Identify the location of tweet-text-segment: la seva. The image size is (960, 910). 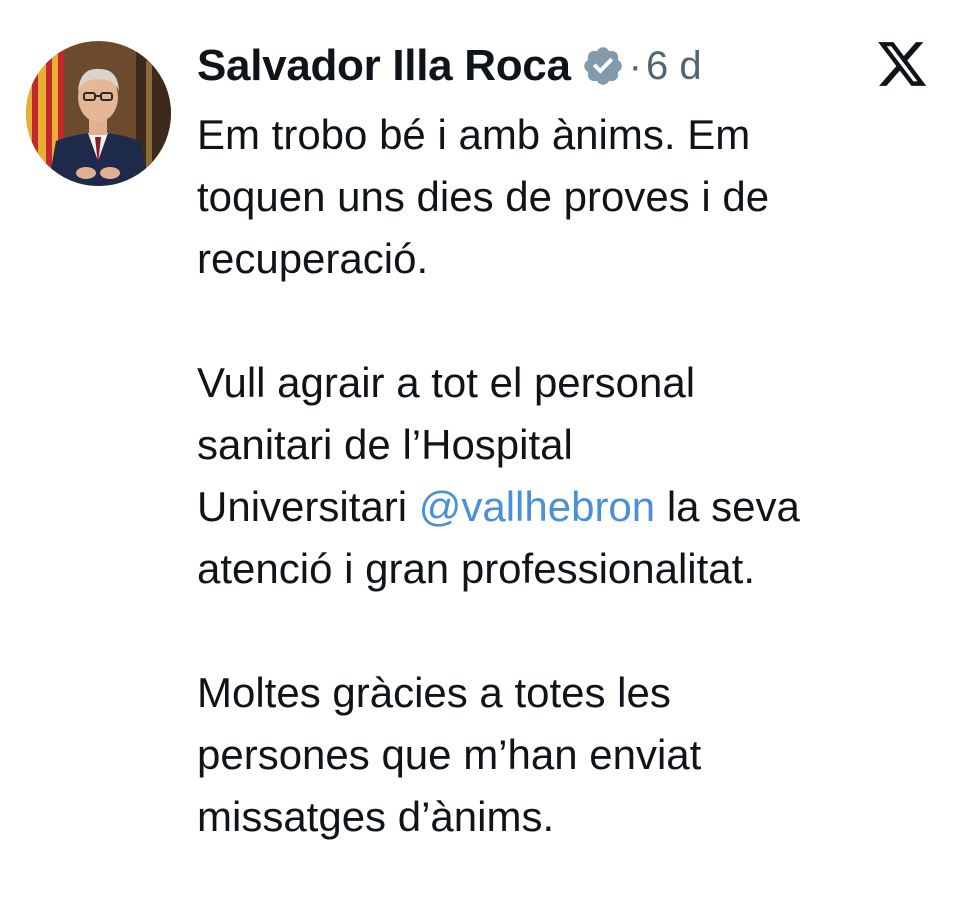
(727, 506).